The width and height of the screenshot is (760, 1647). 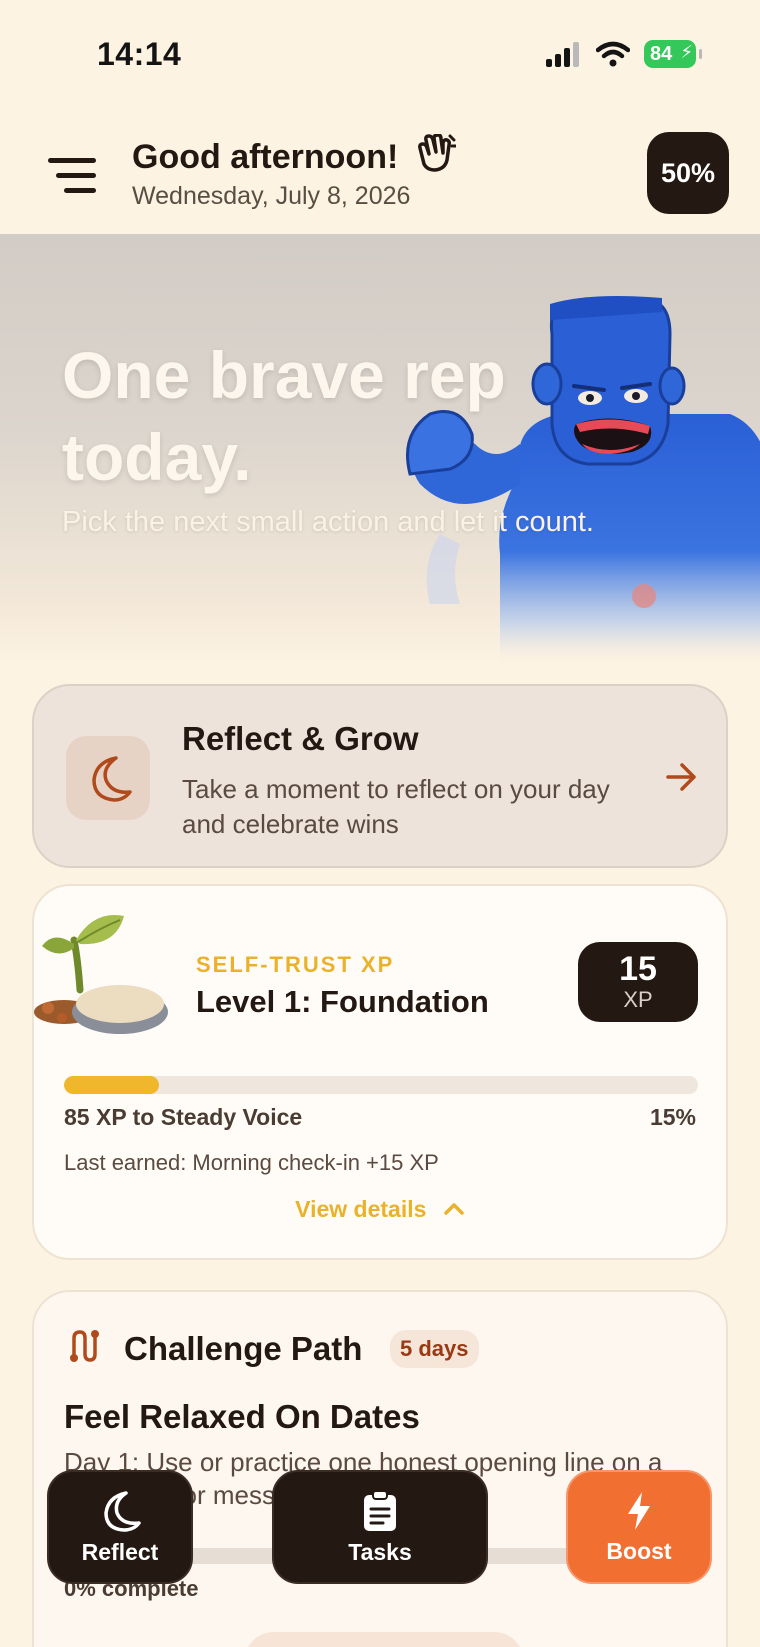 I want to click on reflect-icon-container, so click(x=108, y=778).